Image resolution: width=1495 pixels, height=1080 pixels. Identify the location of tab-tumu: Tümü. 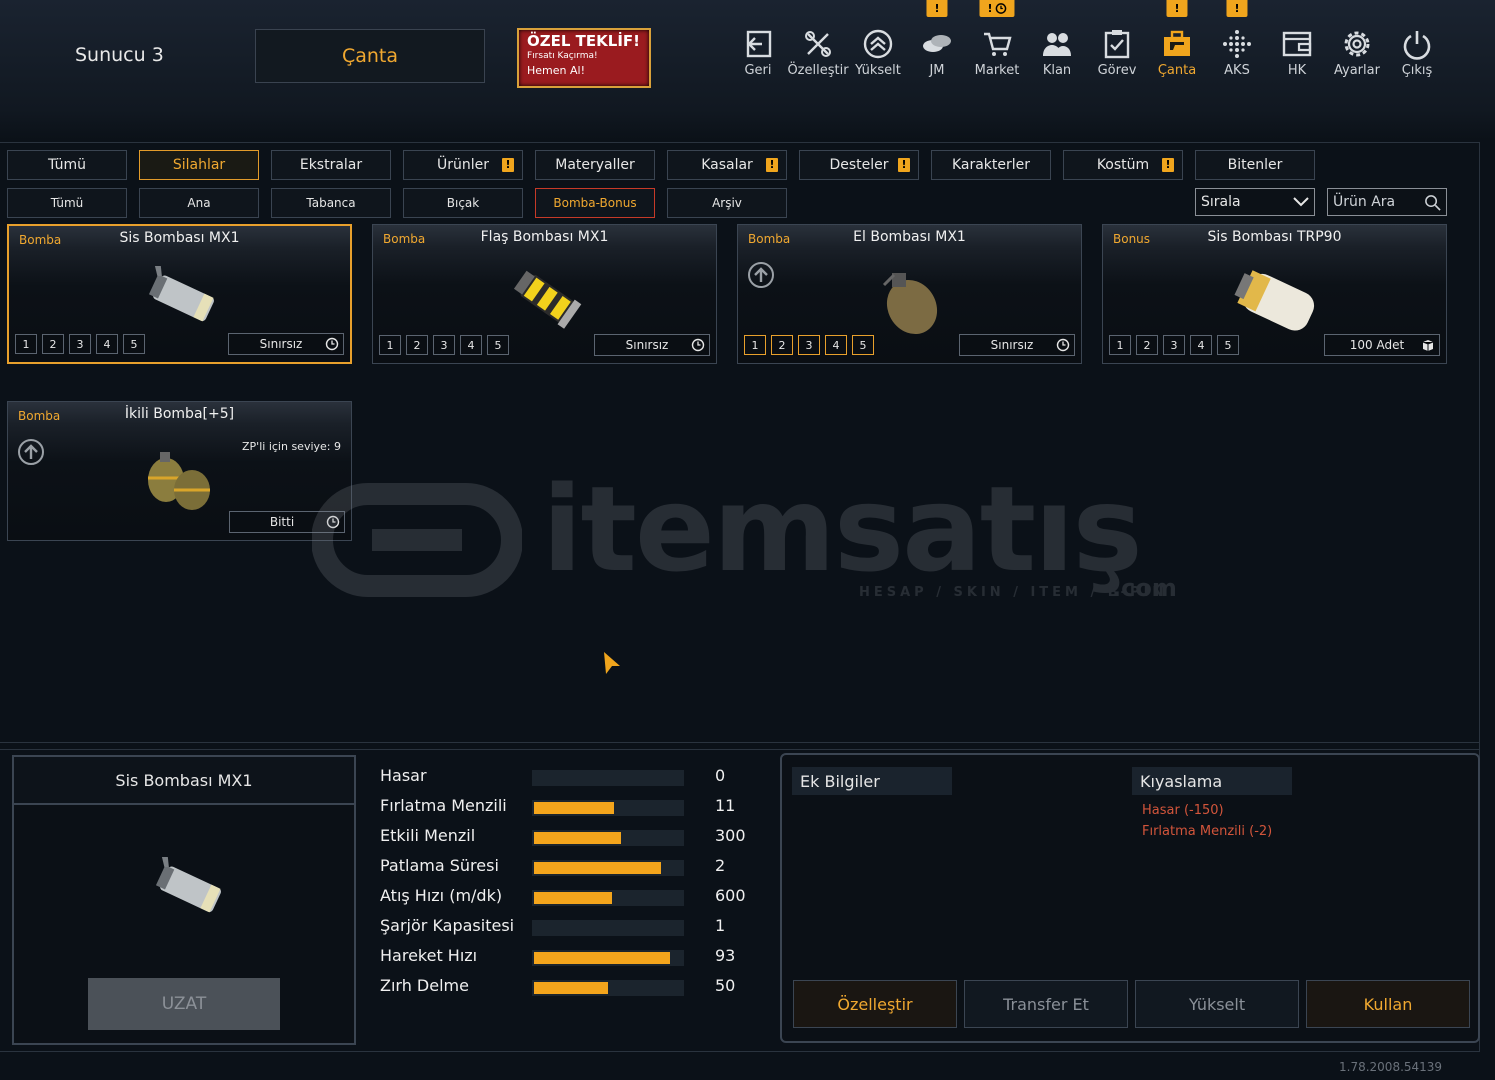
(67, 165).